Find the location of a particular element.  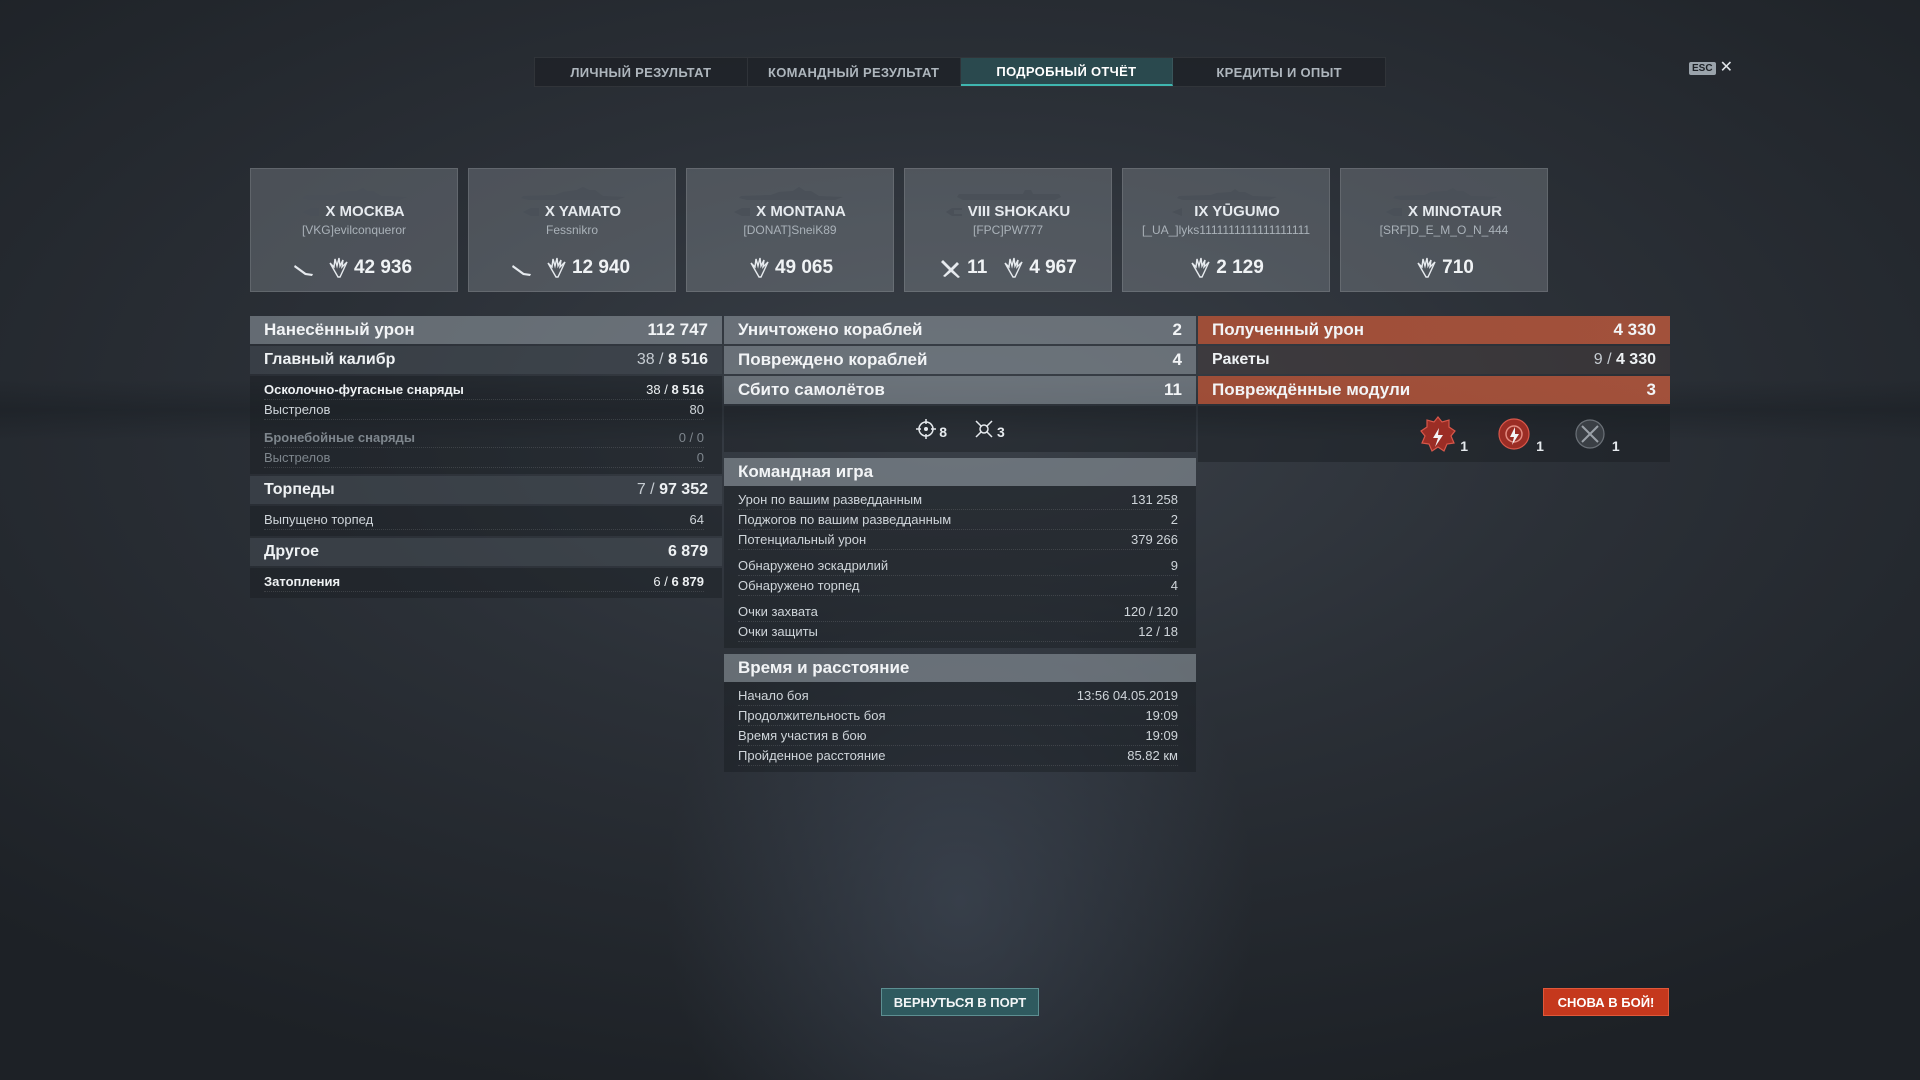

tab-credits-xp: КРЕДИТЫ И ОПЫТ is located at coordinates (1279, 72).